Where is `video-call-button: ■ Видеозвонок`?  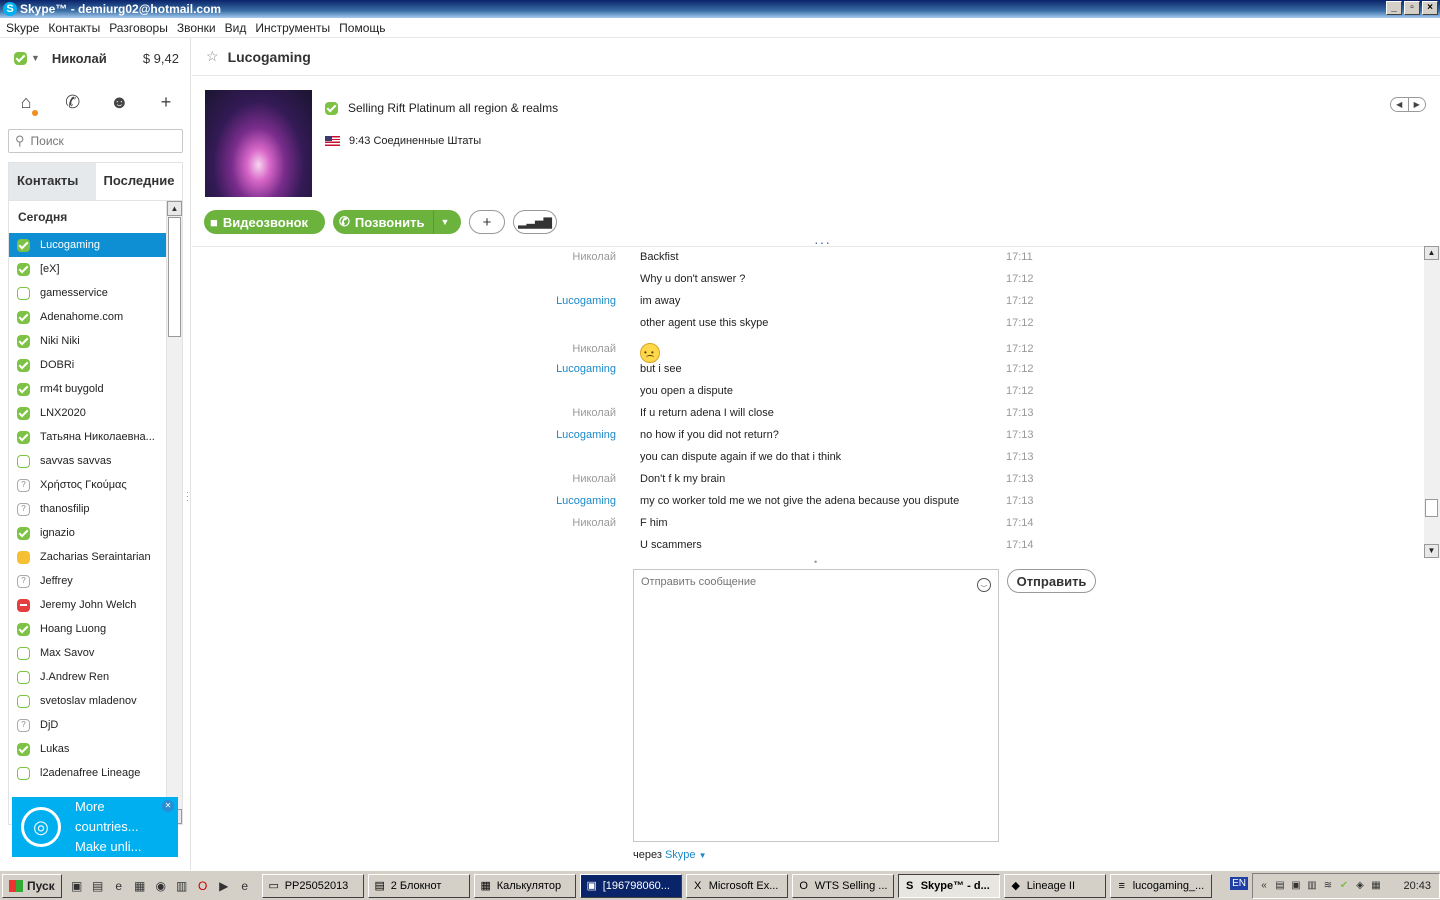
video-call-button: ■ Видеозвонок is located at coordinates (264, 222).